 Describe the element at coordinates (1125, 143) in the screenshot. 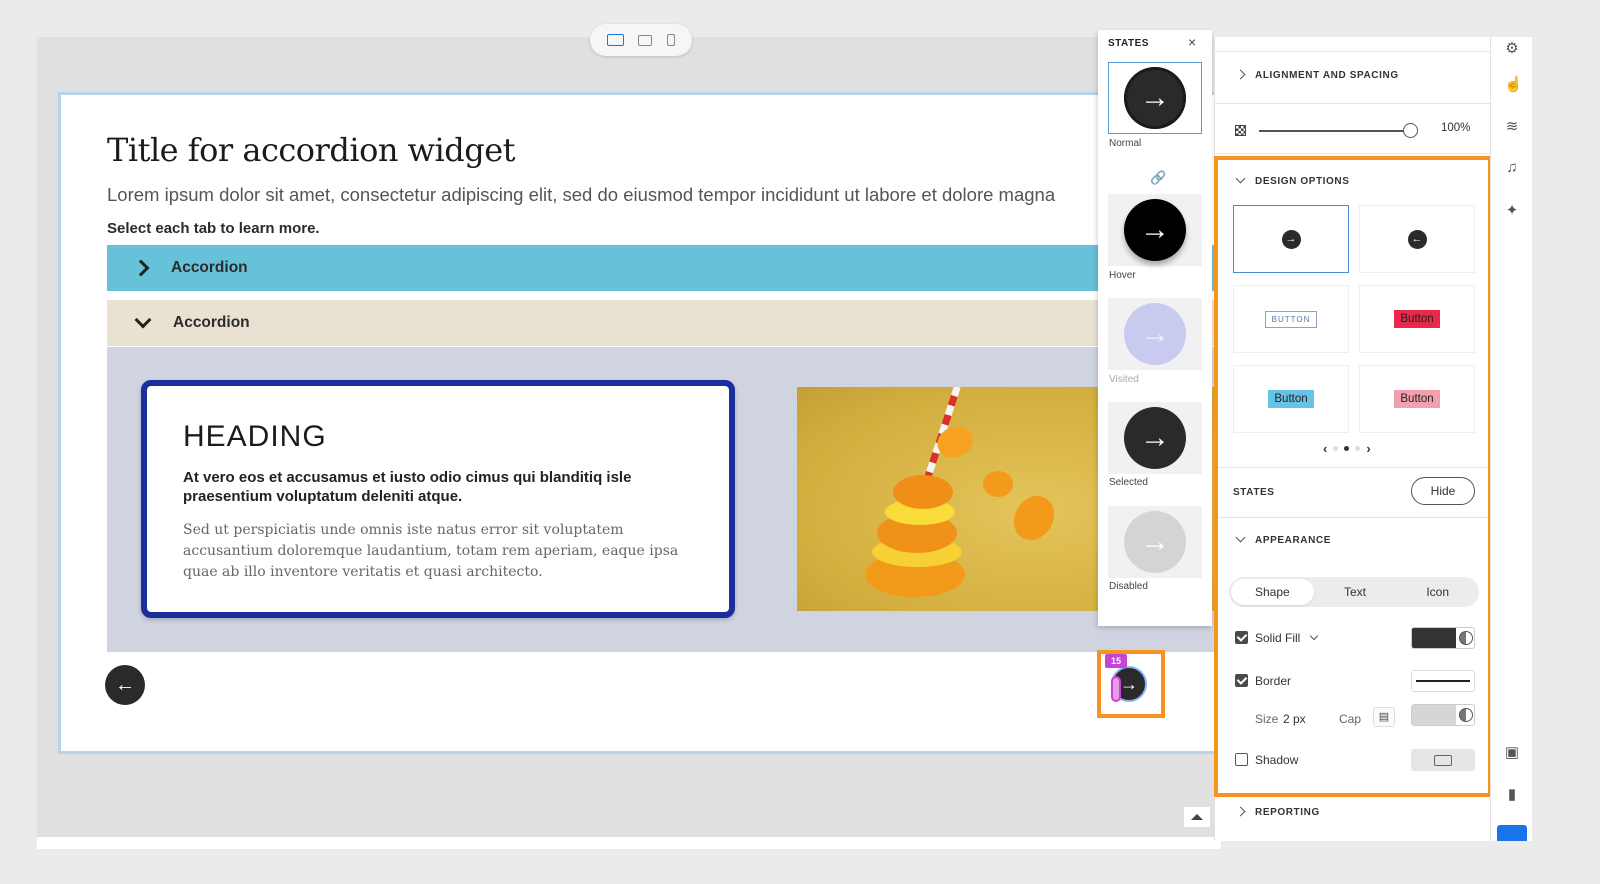

I see `state-label: Normal` at that location.